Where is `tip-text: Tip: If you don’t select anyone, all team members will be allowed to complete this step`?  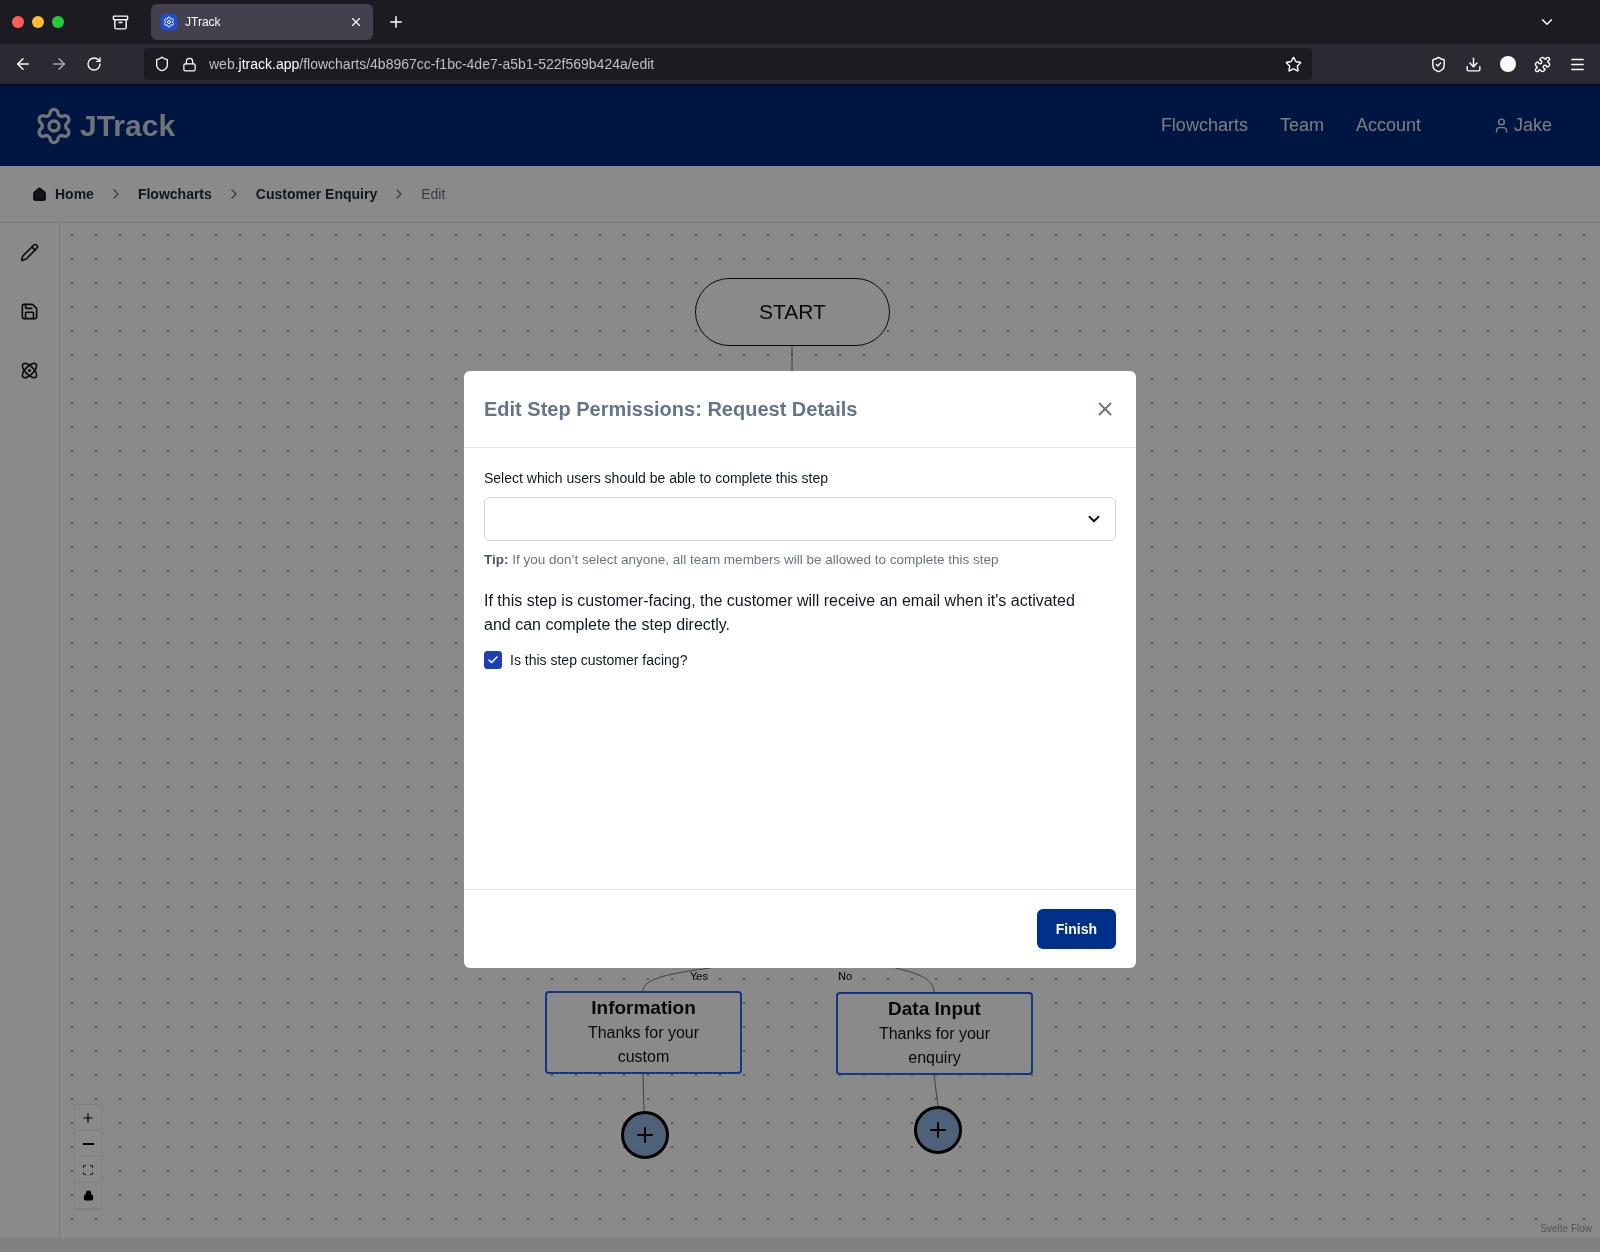
tip-text: Tip: If you don’t select anyone, all team members will be allowed to complete this step is located at coordinates (742, 559).